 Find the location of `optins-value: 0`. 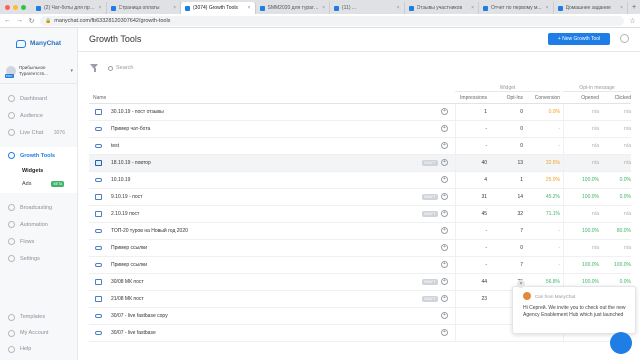

optins-value: 0 is located at coordinates (521, 112).